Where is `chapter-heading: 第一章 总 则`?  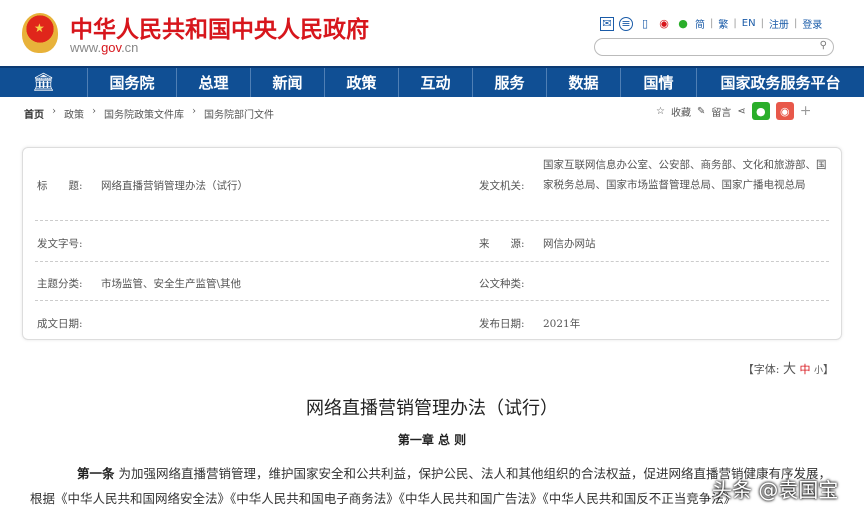 chapter-heading: 第一章 总 则 is located at coordinates (432, 440).